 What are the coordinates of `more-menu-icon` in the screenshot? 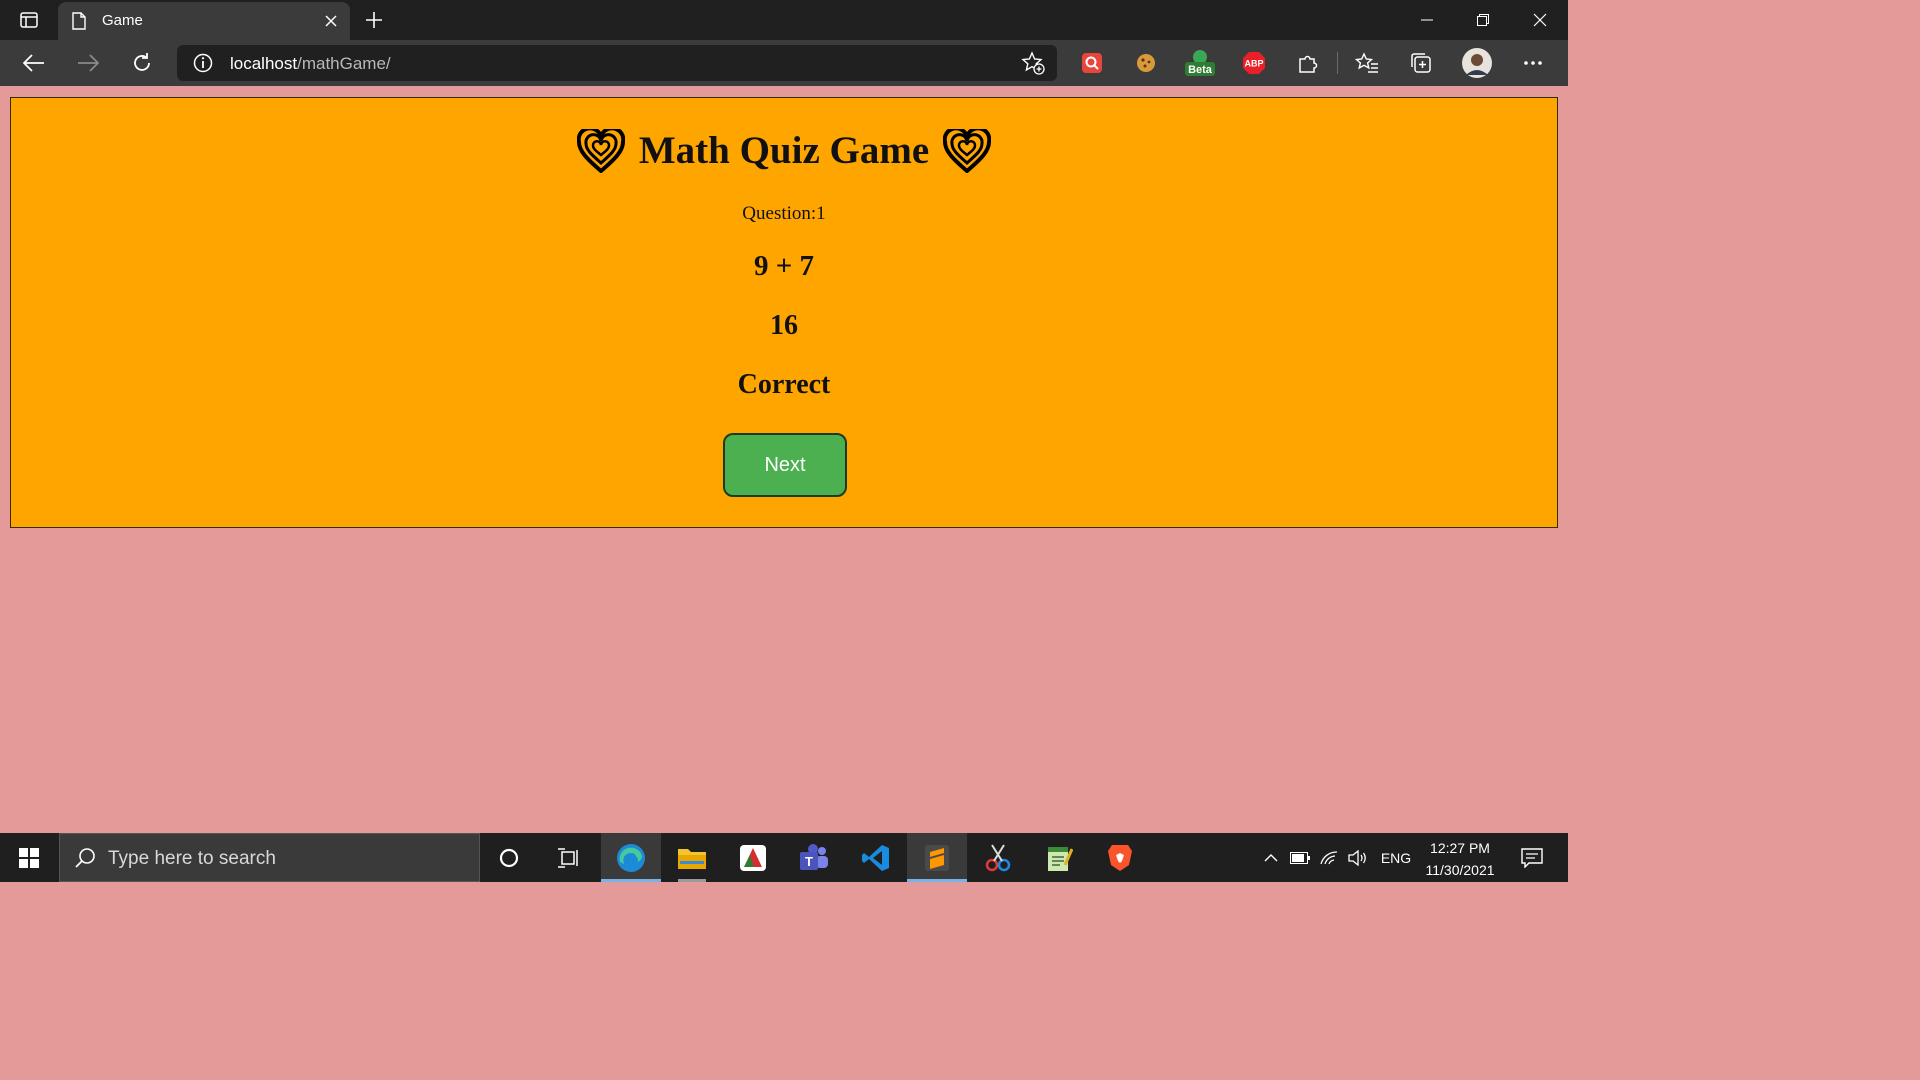 It's located at (1533, 63).